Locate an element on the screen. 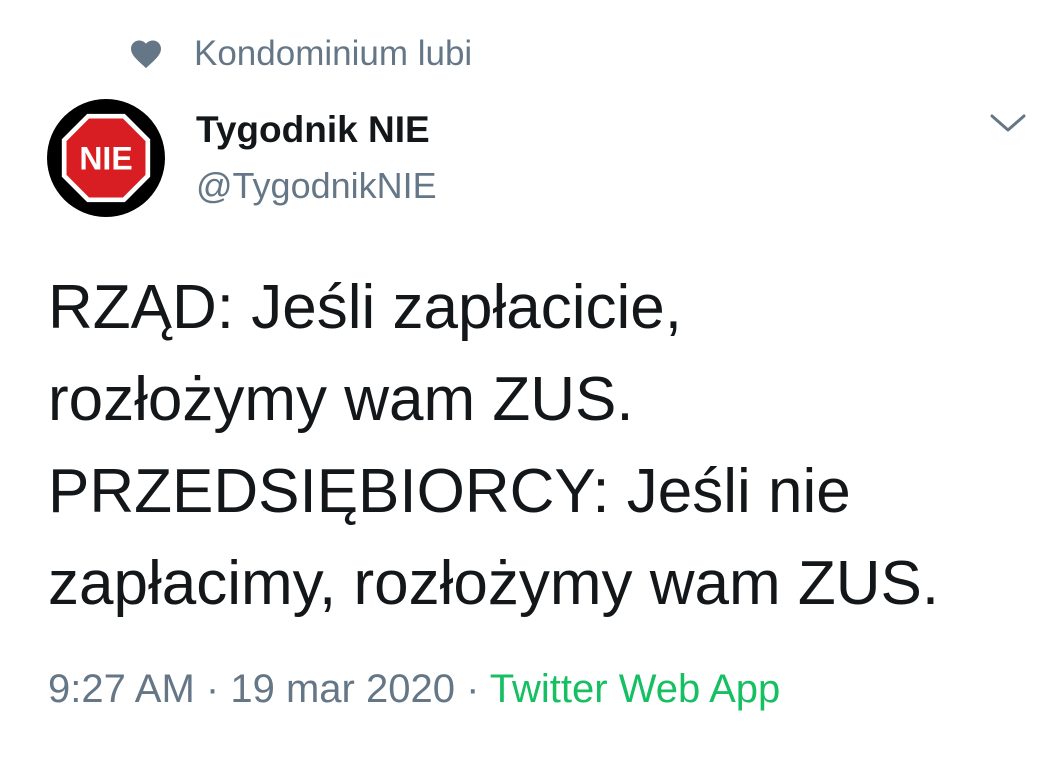 Image resolution: width=1061 pixels, height=760 pixels. author-handle: @TygodnikNIE is located at coordinates (316, 186).